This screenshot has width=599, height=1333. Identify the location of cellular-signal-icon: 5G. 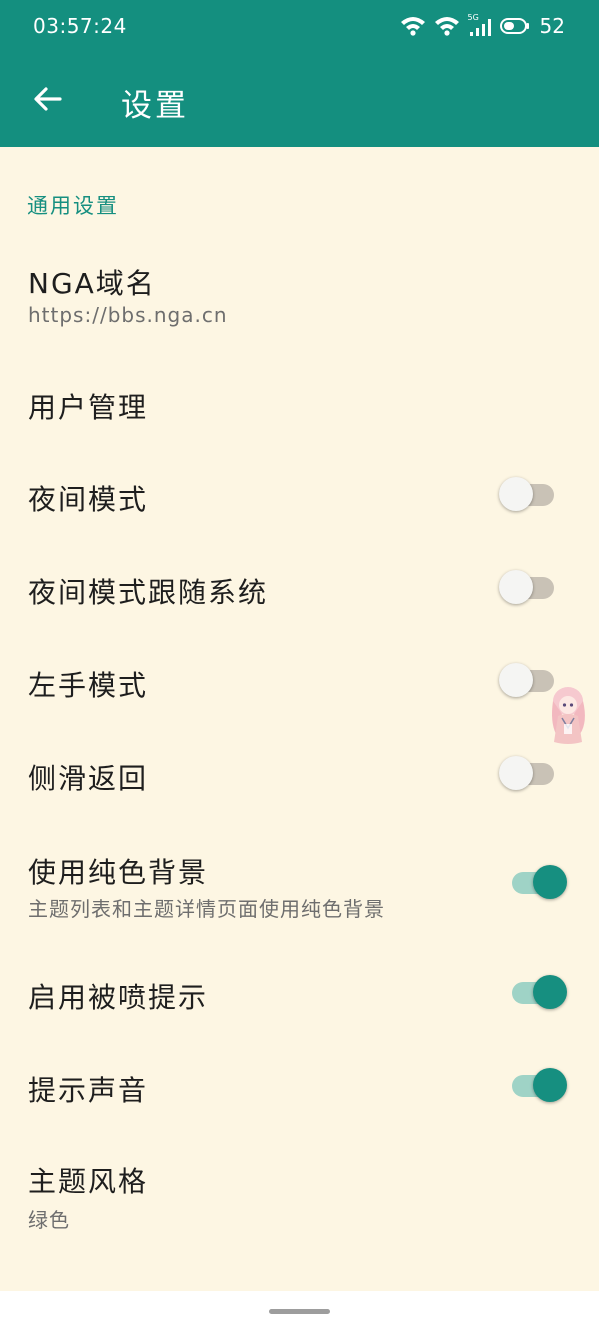
(480, 25).